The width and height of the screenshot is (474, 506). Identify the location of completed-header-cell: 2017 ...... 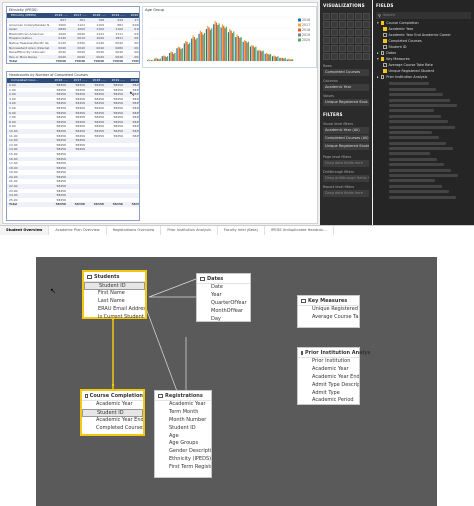
(79, 80).